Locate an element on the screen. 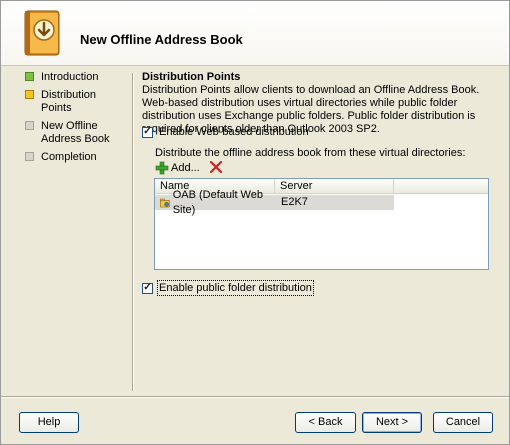 The width and height of the screenshot is (510, 445). step-label: New Offline Address Book is located at coordinates (75, 132).